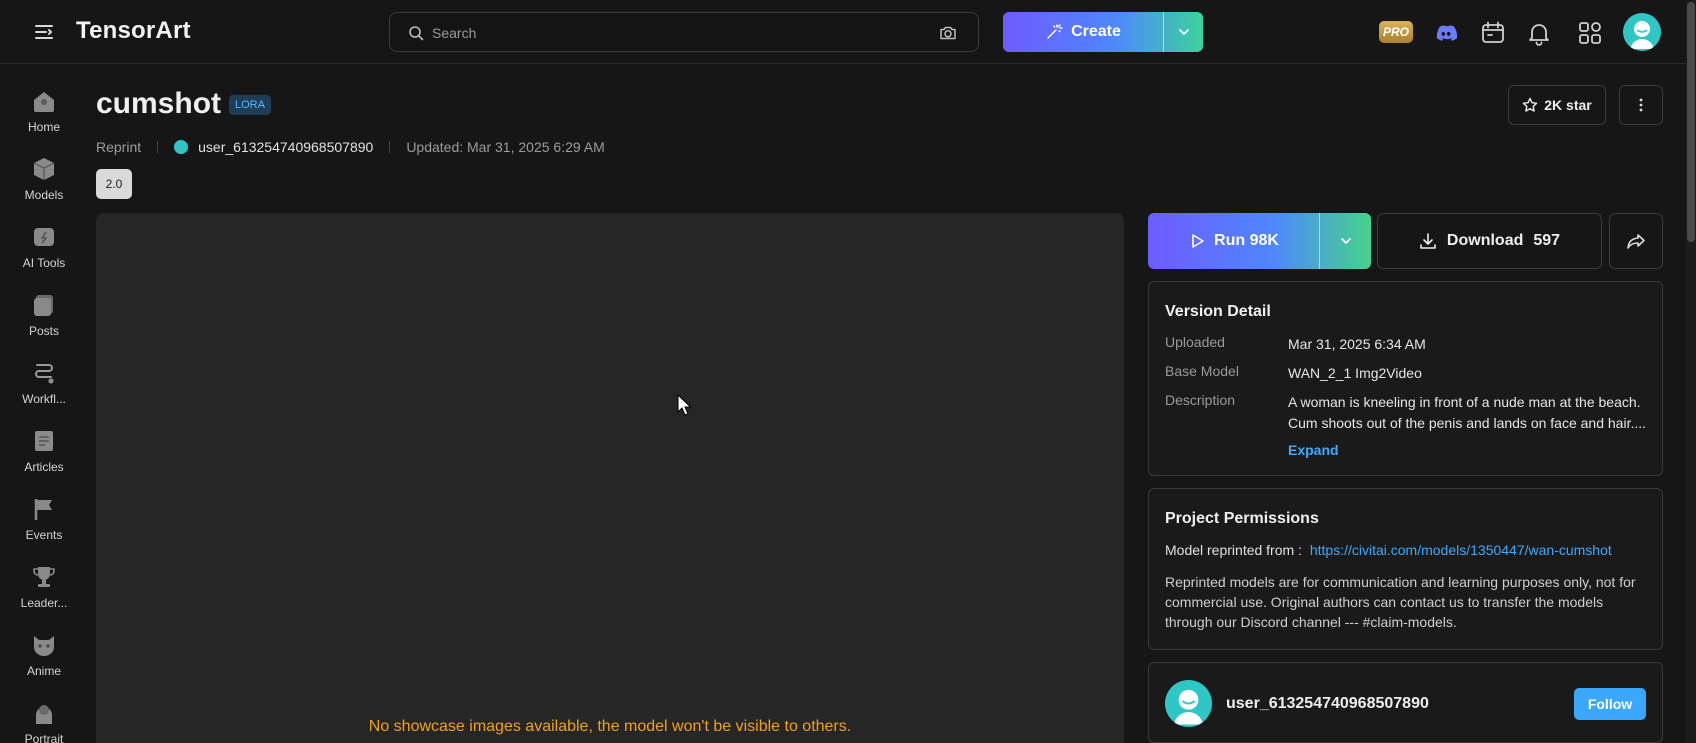 The image size is (1696, 743). What do you see at coordinates (44, 441) in the screenshot?
I see `articles-icon` at bounding box center [44, 441].